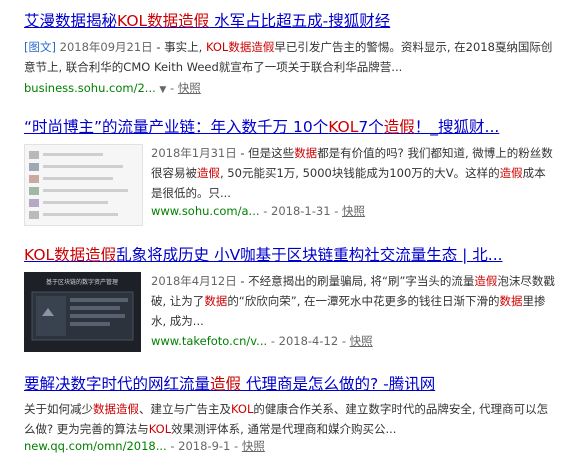 This screenshot has width=565, height=456. I want to click on social-feed-screenshot-icon, so click(83, 185).